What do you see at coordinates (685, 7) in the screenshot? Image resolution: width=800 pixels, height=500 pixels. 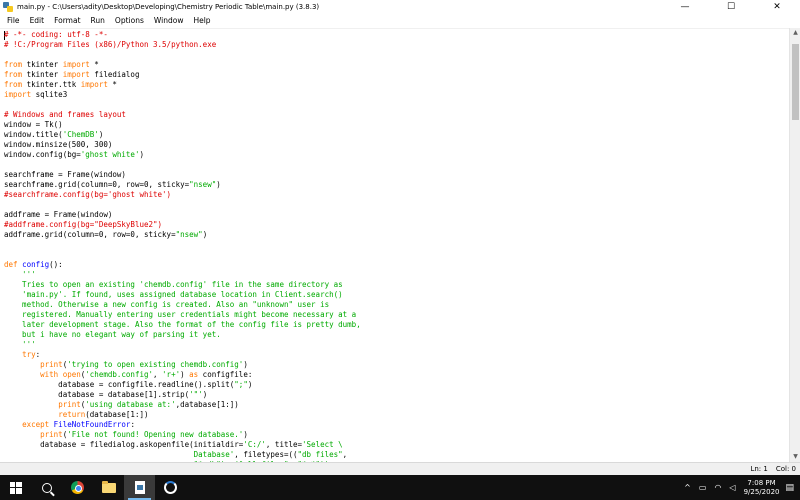 I see `minimize-button: —` at bounding box center [685, 7].